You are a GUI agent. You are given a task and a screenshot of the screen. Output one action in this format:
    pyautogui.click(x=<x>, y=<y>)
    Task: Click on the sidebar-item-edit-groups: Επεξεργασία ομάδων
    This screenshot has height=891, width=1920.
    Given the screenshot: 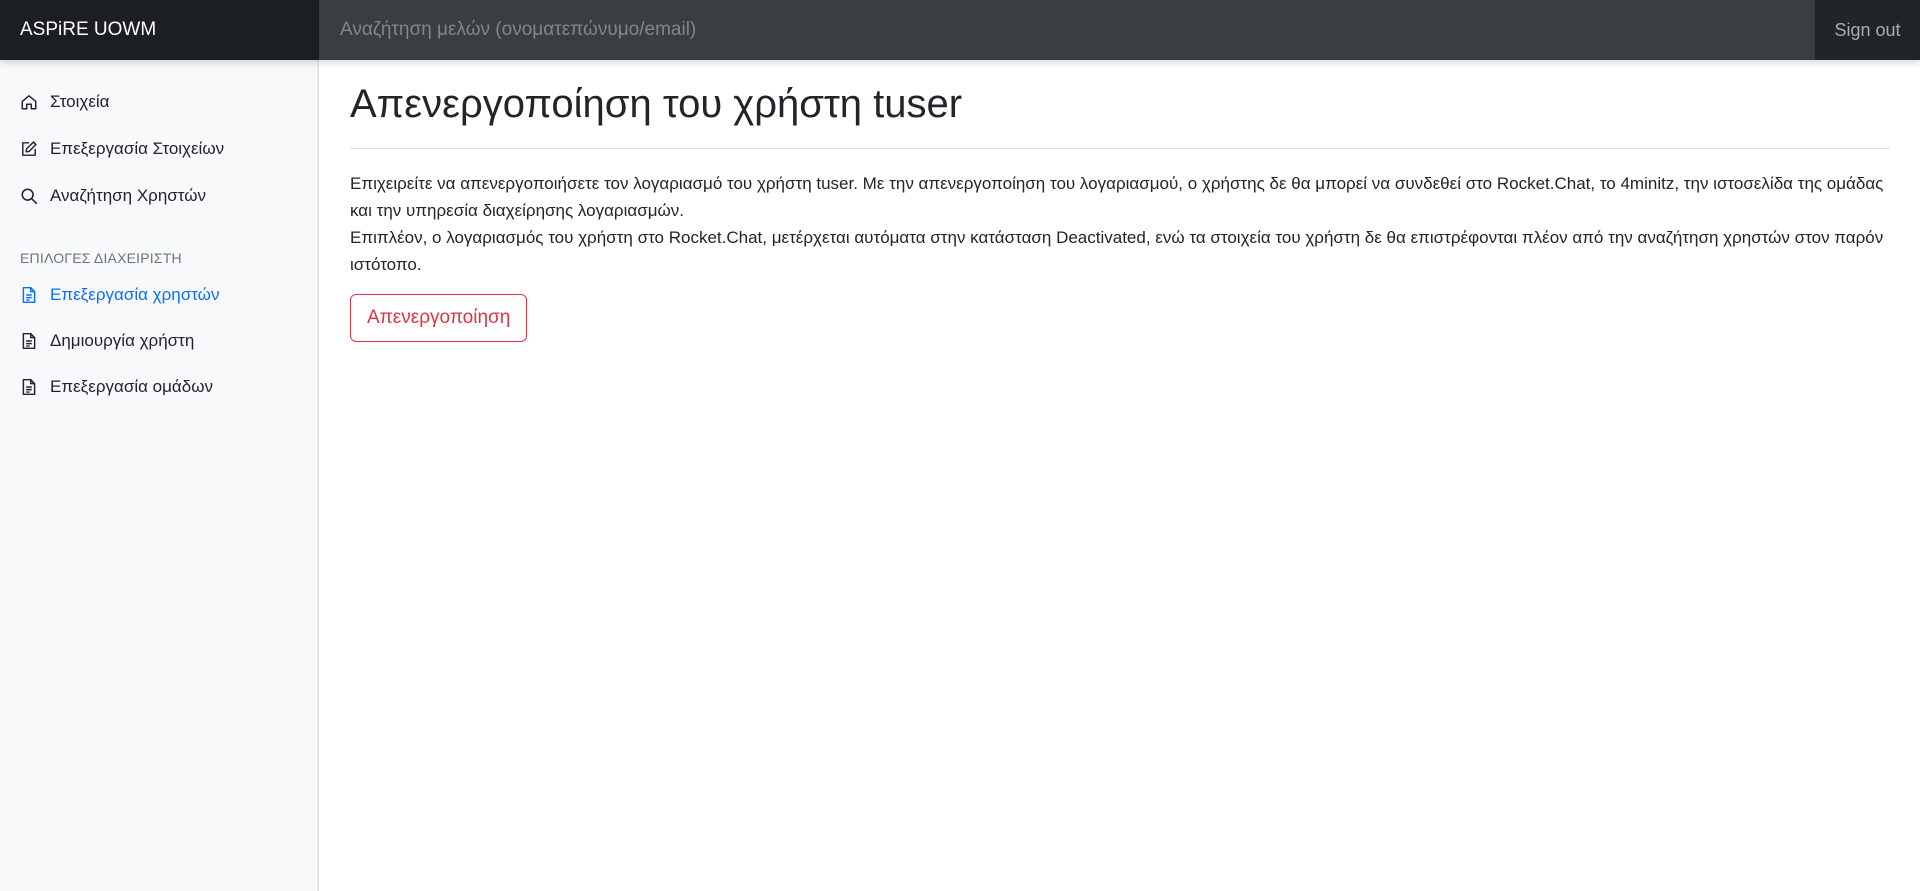 What is the action you would take?
    pyautogui.click(x=116, y=387)
    